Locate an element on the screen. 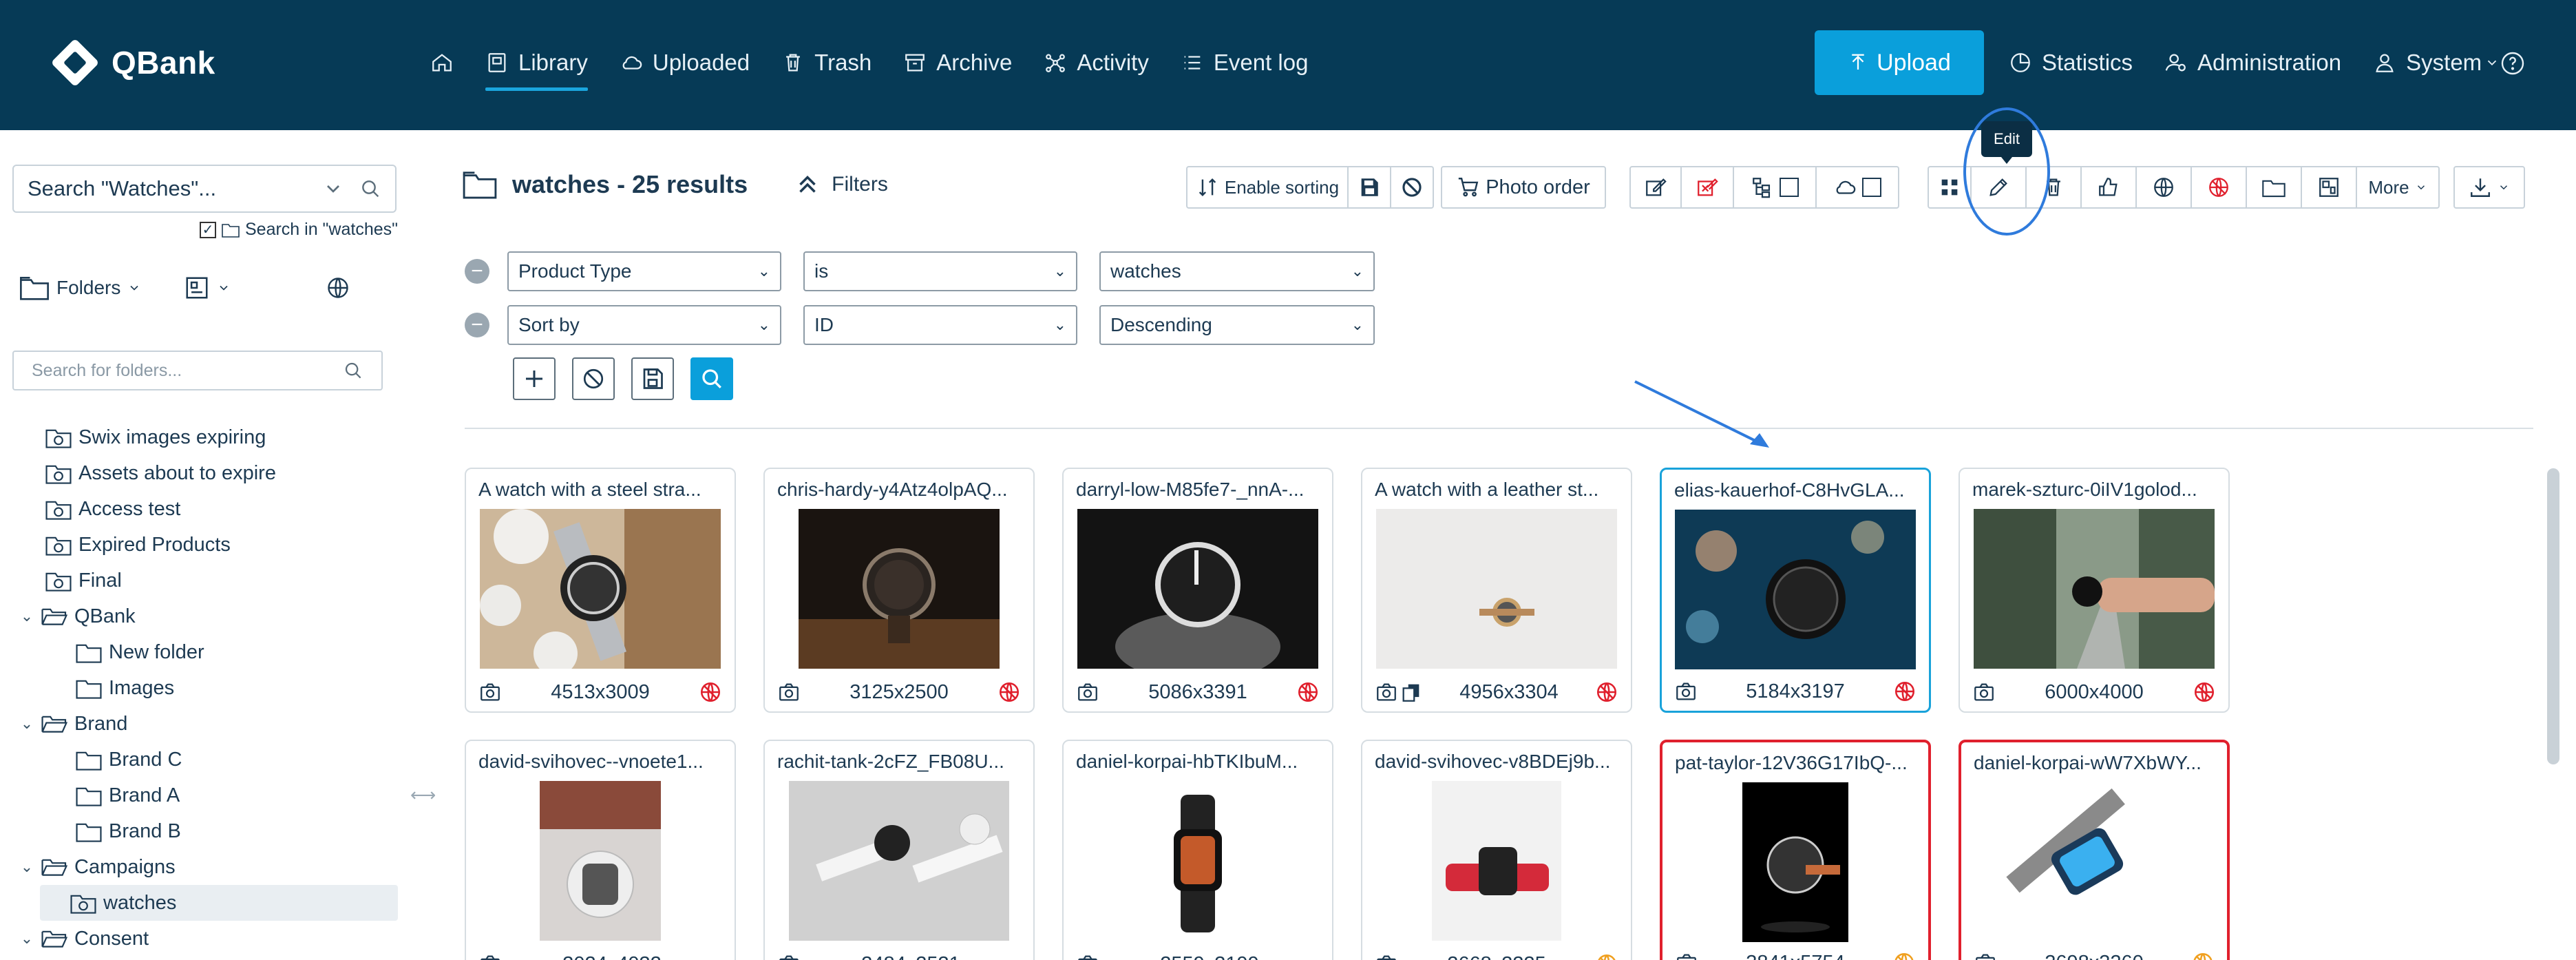 The height and width of the screenshot is (960, 2576). nav-library: Library is located at coordinates (537, 66).